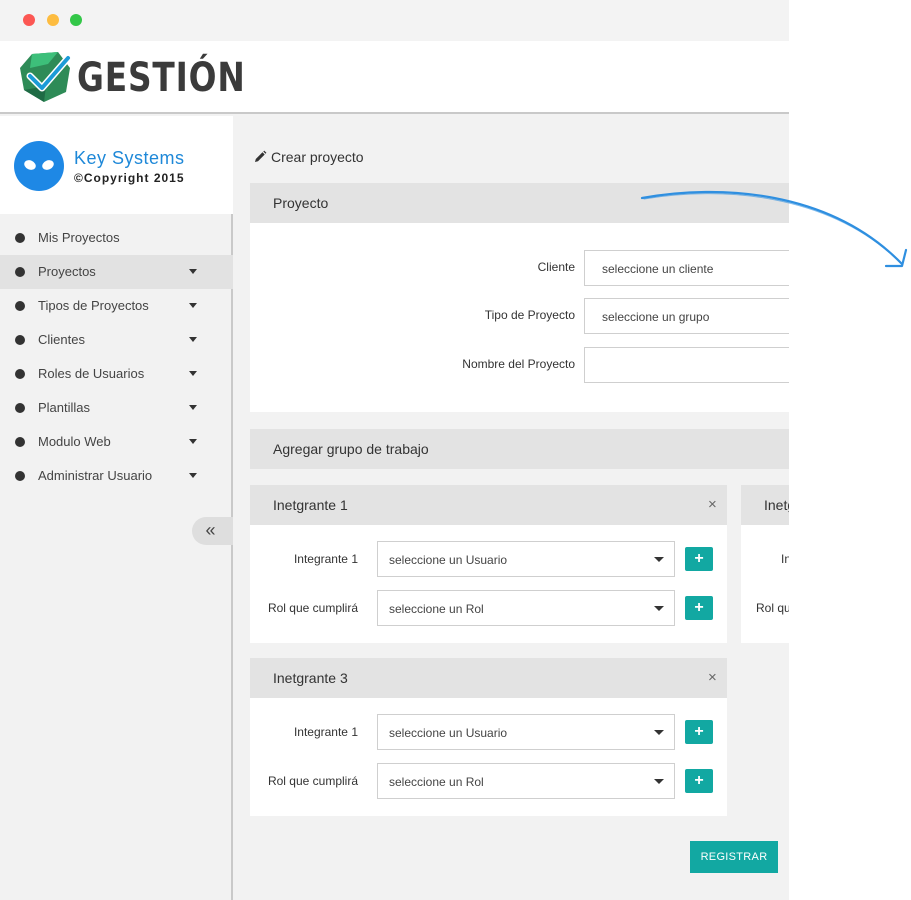 This screenshot has height=900, width=911. I want to click on sidebar-item-label: Roles de Usuarios, so click(91, 373).